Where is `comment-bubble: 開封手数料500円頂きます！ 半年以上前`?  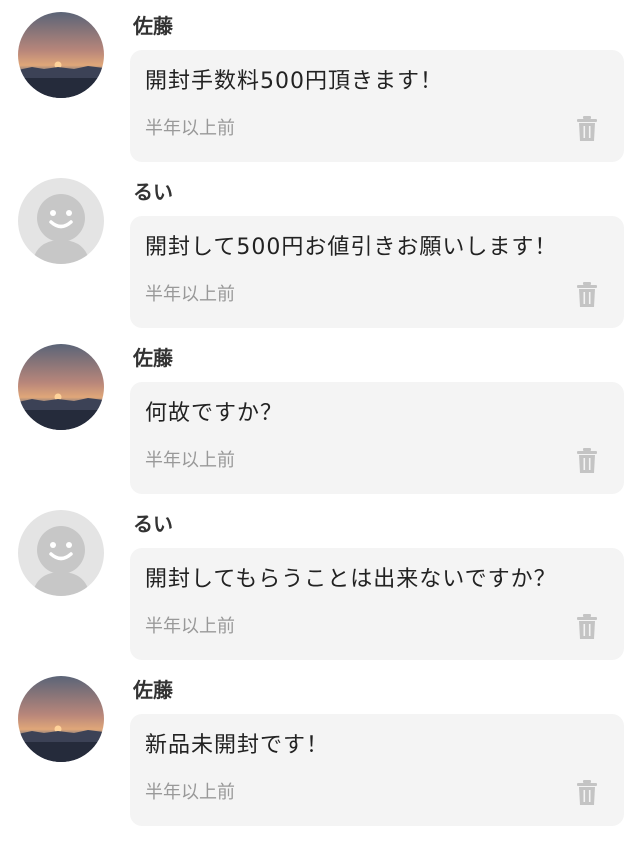 comment-bubble: 開封手数料500円頂きます！ 半年以上前 is located at coordinates (377, 106).